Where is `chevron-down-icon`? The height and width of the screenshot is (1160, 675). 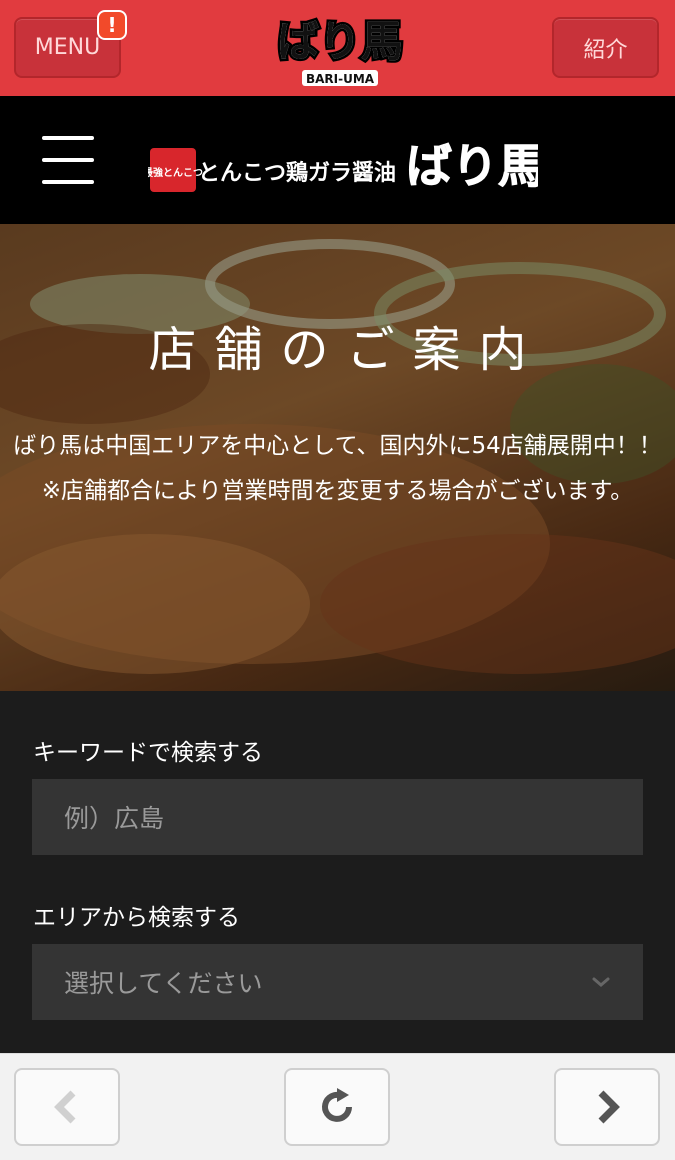 chevron-down-icon is located at coordinates (601, 982).